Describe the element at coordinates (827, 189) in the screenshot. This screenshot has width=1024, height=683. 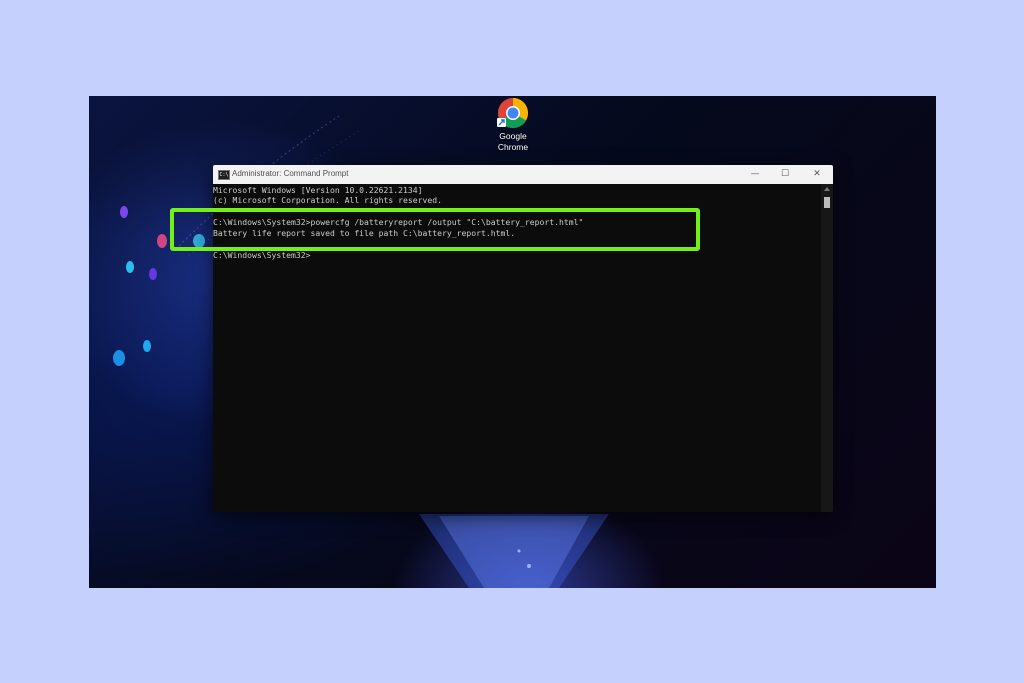
I see `scroll-up-arrow-icon` at that location.